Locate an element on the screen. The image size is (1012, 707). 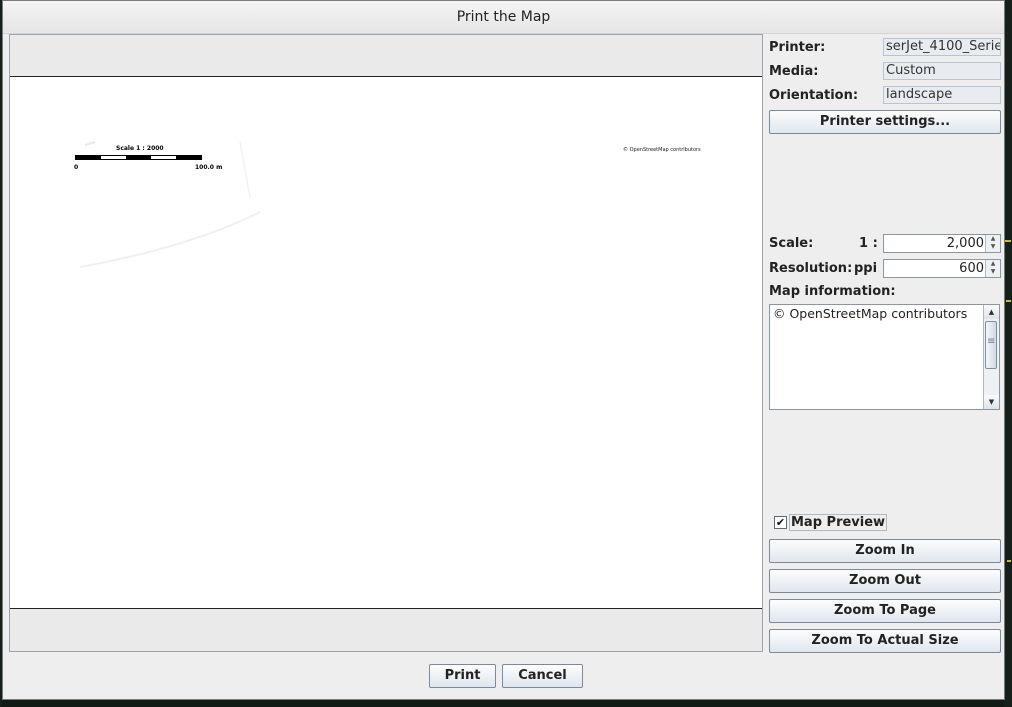
map-attribution: © OpenStreetMap contributors is located at coordinates (662, 150).